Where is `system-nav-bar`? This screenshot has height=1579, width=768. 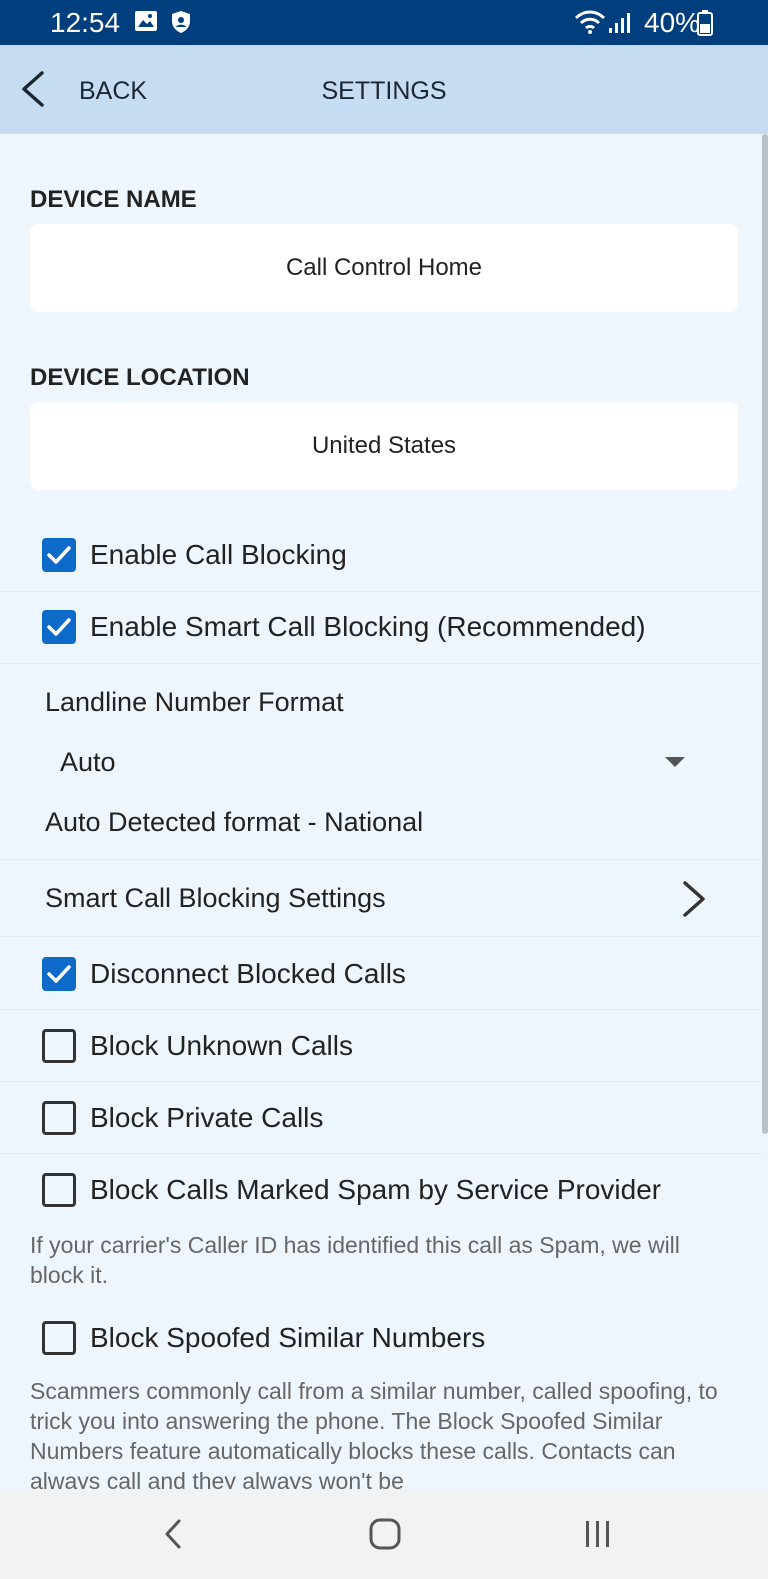
system-nav-bar is located at coordinates (384, 1534).